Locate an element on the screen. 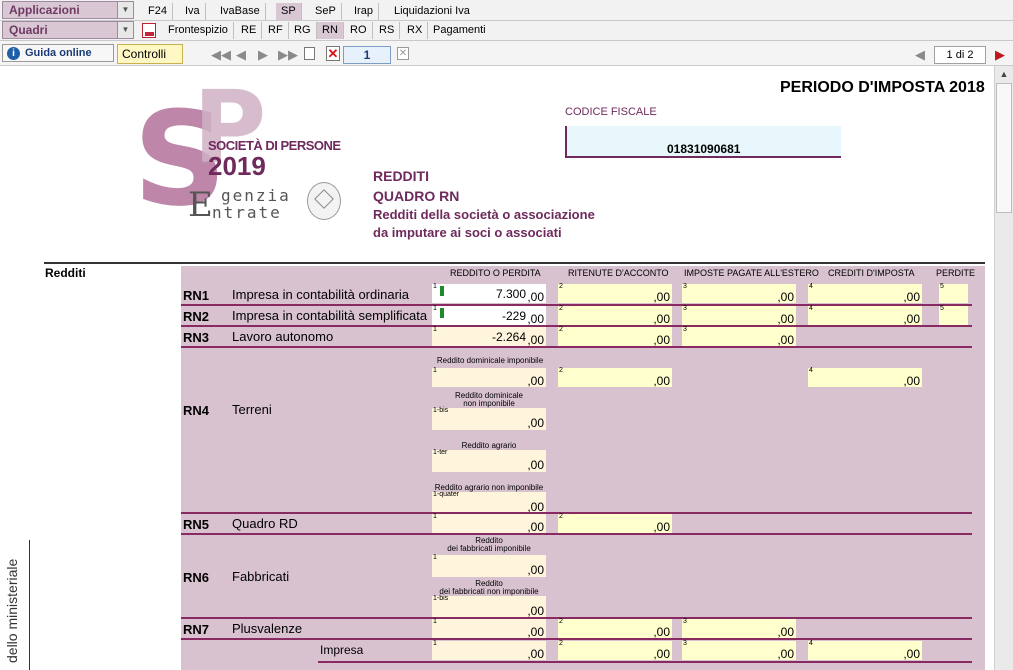  tab-rg: RG is located at coordinates (303, 30).